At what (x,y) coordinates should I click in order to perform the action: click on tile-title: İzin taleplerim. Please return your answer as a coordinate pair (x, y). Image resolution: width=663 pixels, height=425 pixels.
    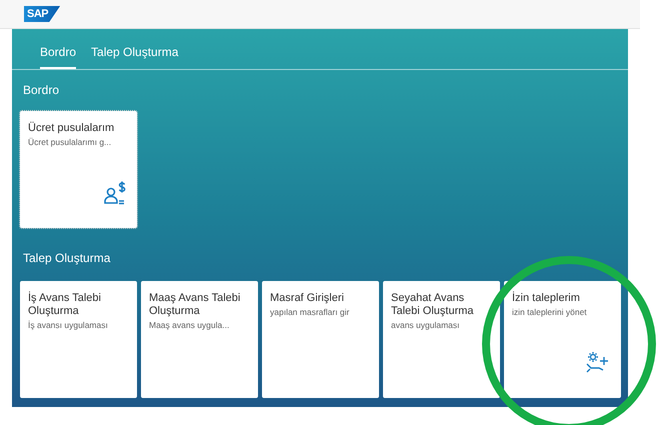
    Looking at the image, I should click on (546, 298).